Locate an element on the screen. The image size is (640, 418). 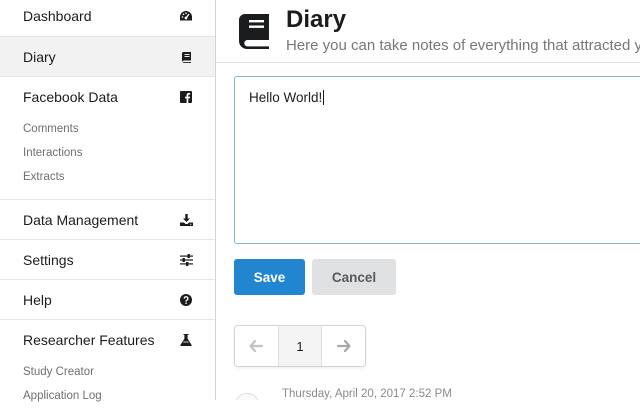
entry-avatar is located at coordinates (247, 396).